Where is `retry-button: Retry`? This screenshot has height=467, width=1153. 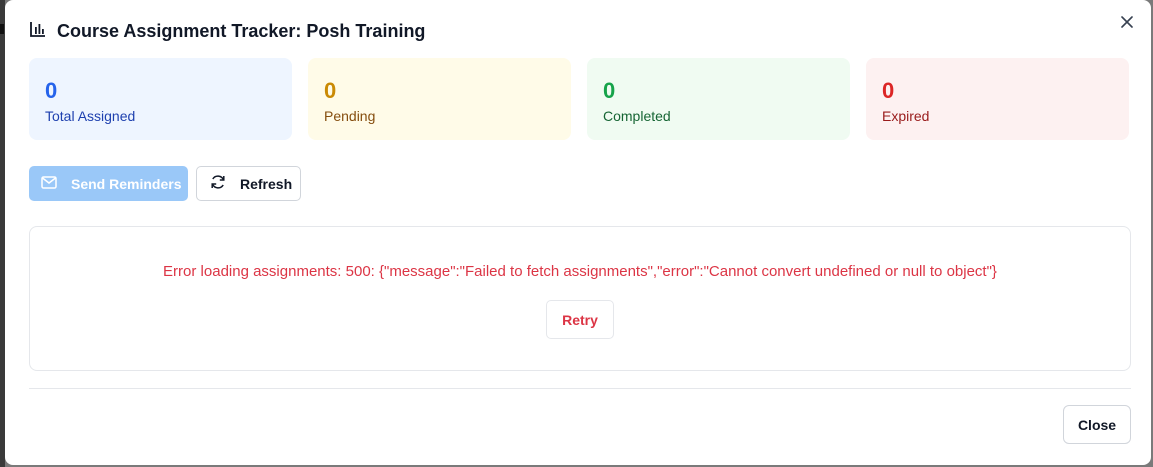 retry-button: Retry is located at coordinates (580, 319).